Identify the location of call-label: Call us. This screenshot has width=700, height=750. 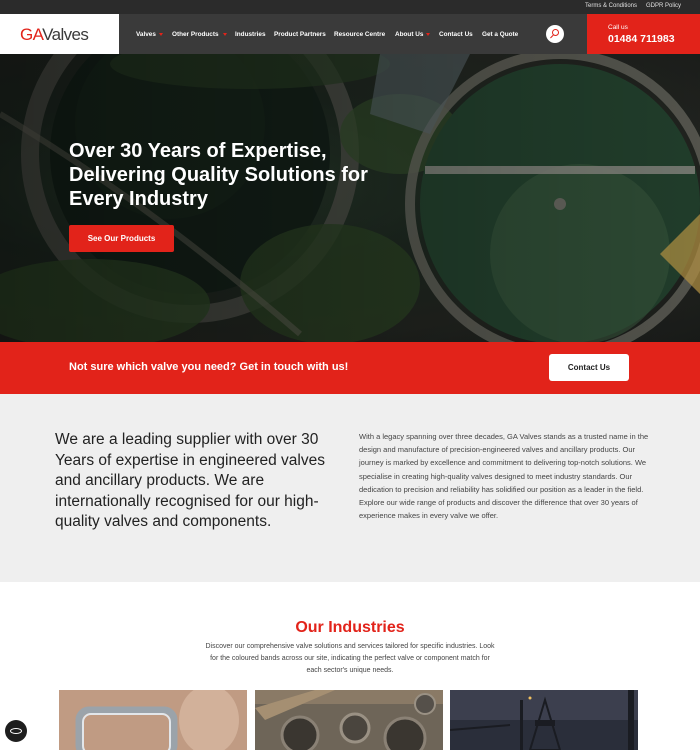
(618, 27).